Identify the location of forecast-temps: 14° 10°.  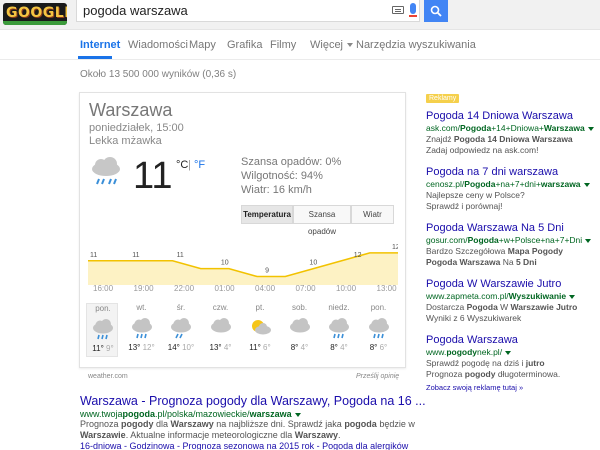
(181, 347).